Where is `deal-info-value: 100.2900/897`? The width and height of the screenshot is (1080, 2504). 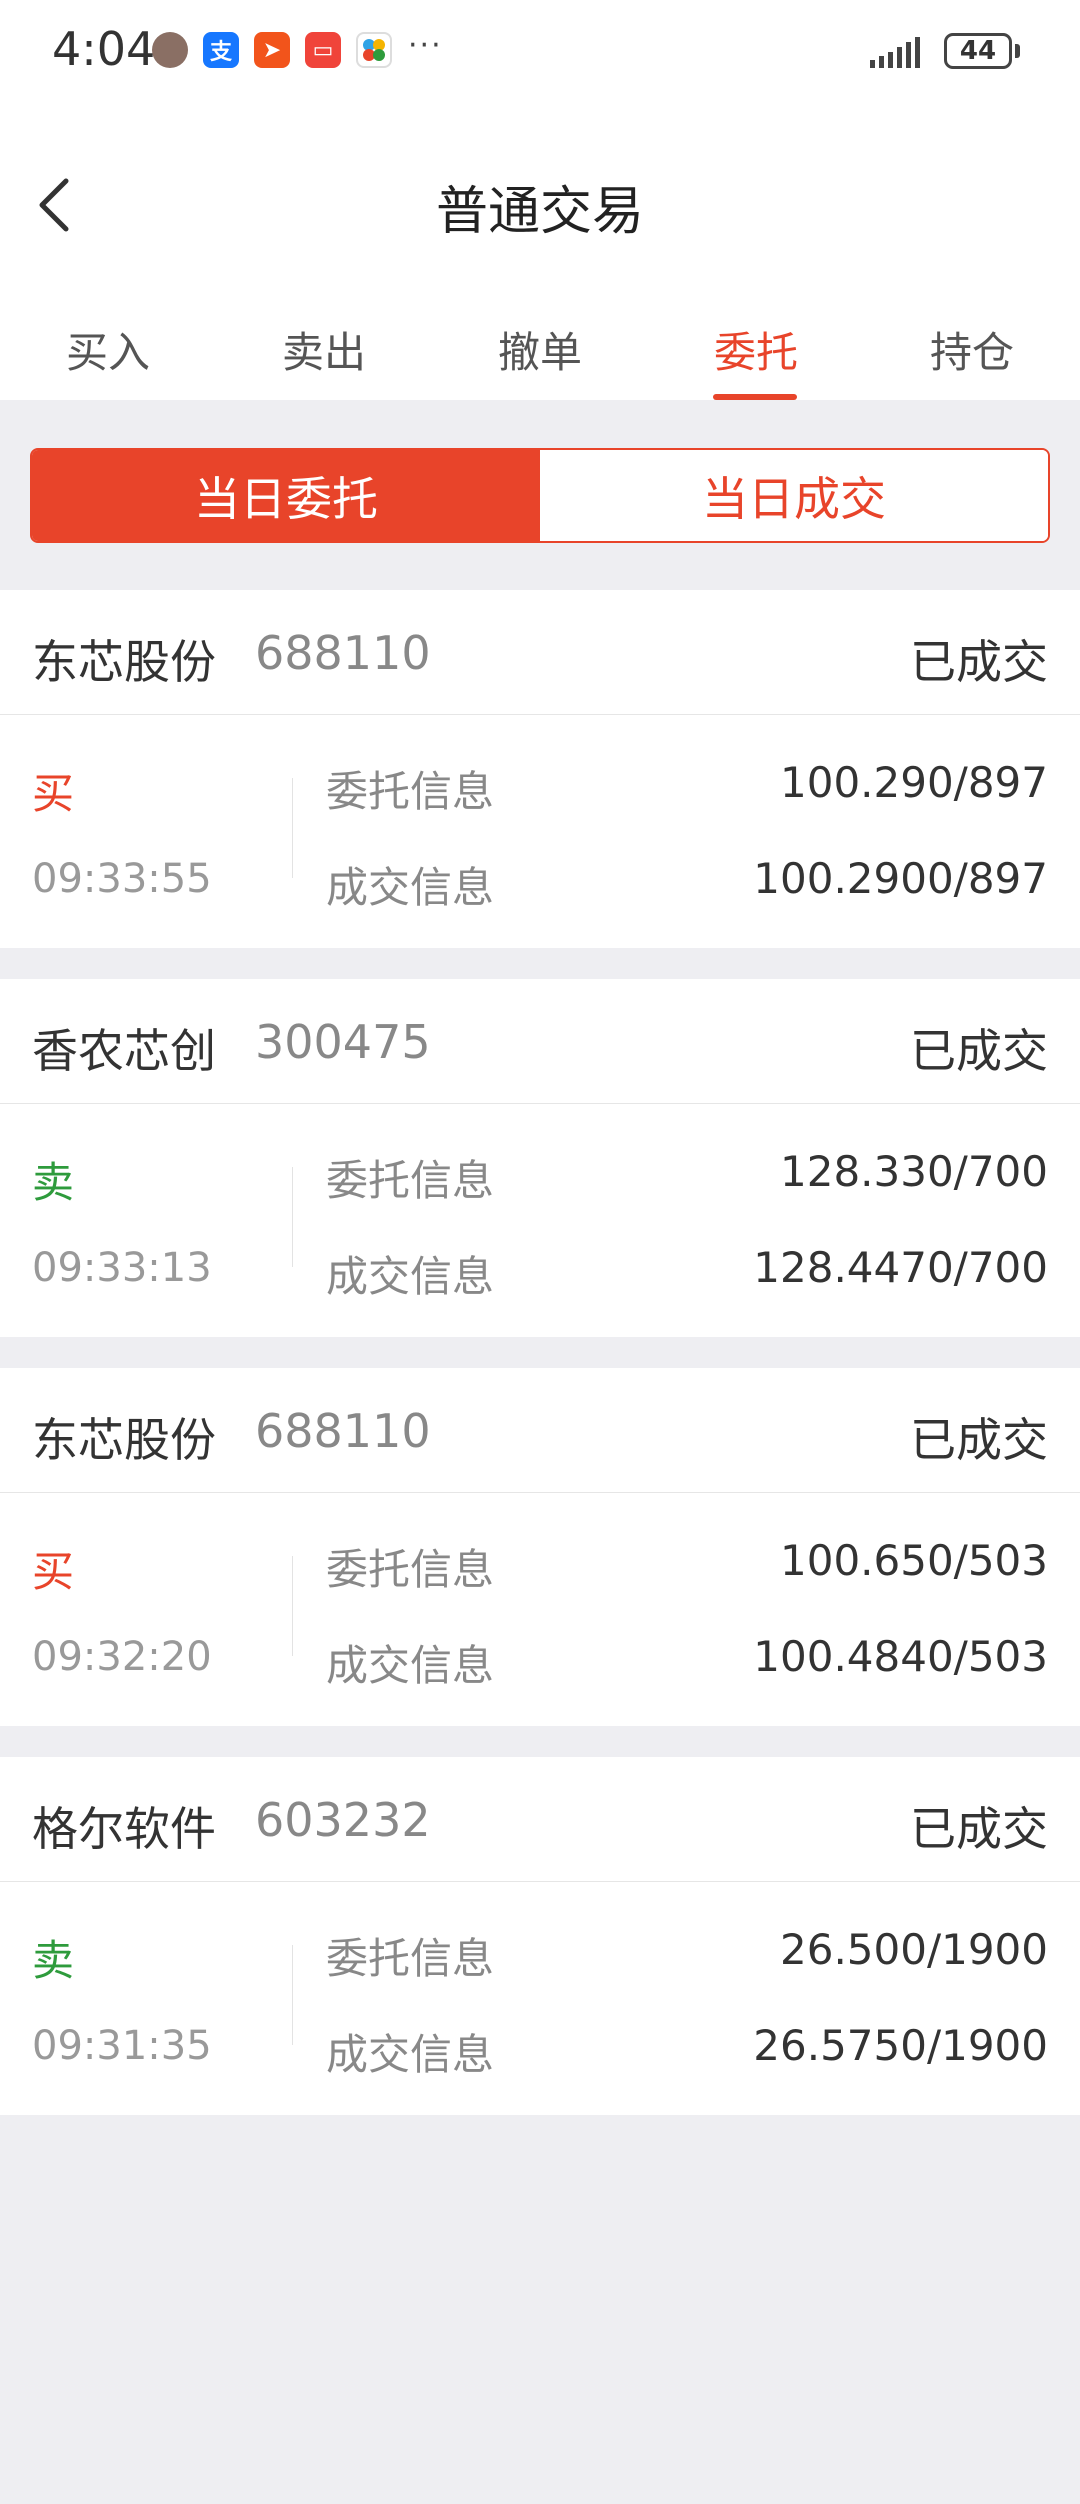 deal-info-value: 100.2900/897 is located at coordinates (900, 878).